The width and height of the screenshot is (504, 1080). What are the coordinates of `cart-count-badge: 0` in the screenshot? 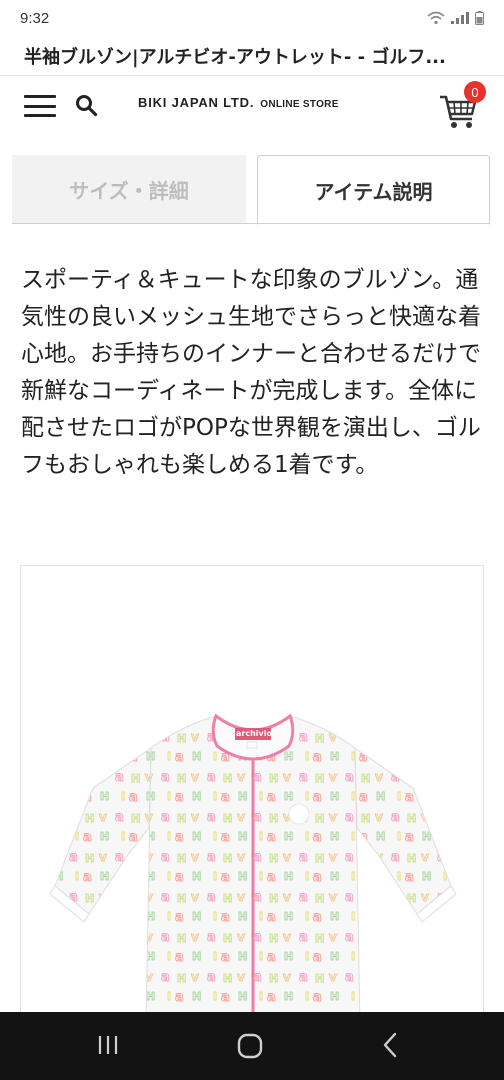 It's located at (475, 92).